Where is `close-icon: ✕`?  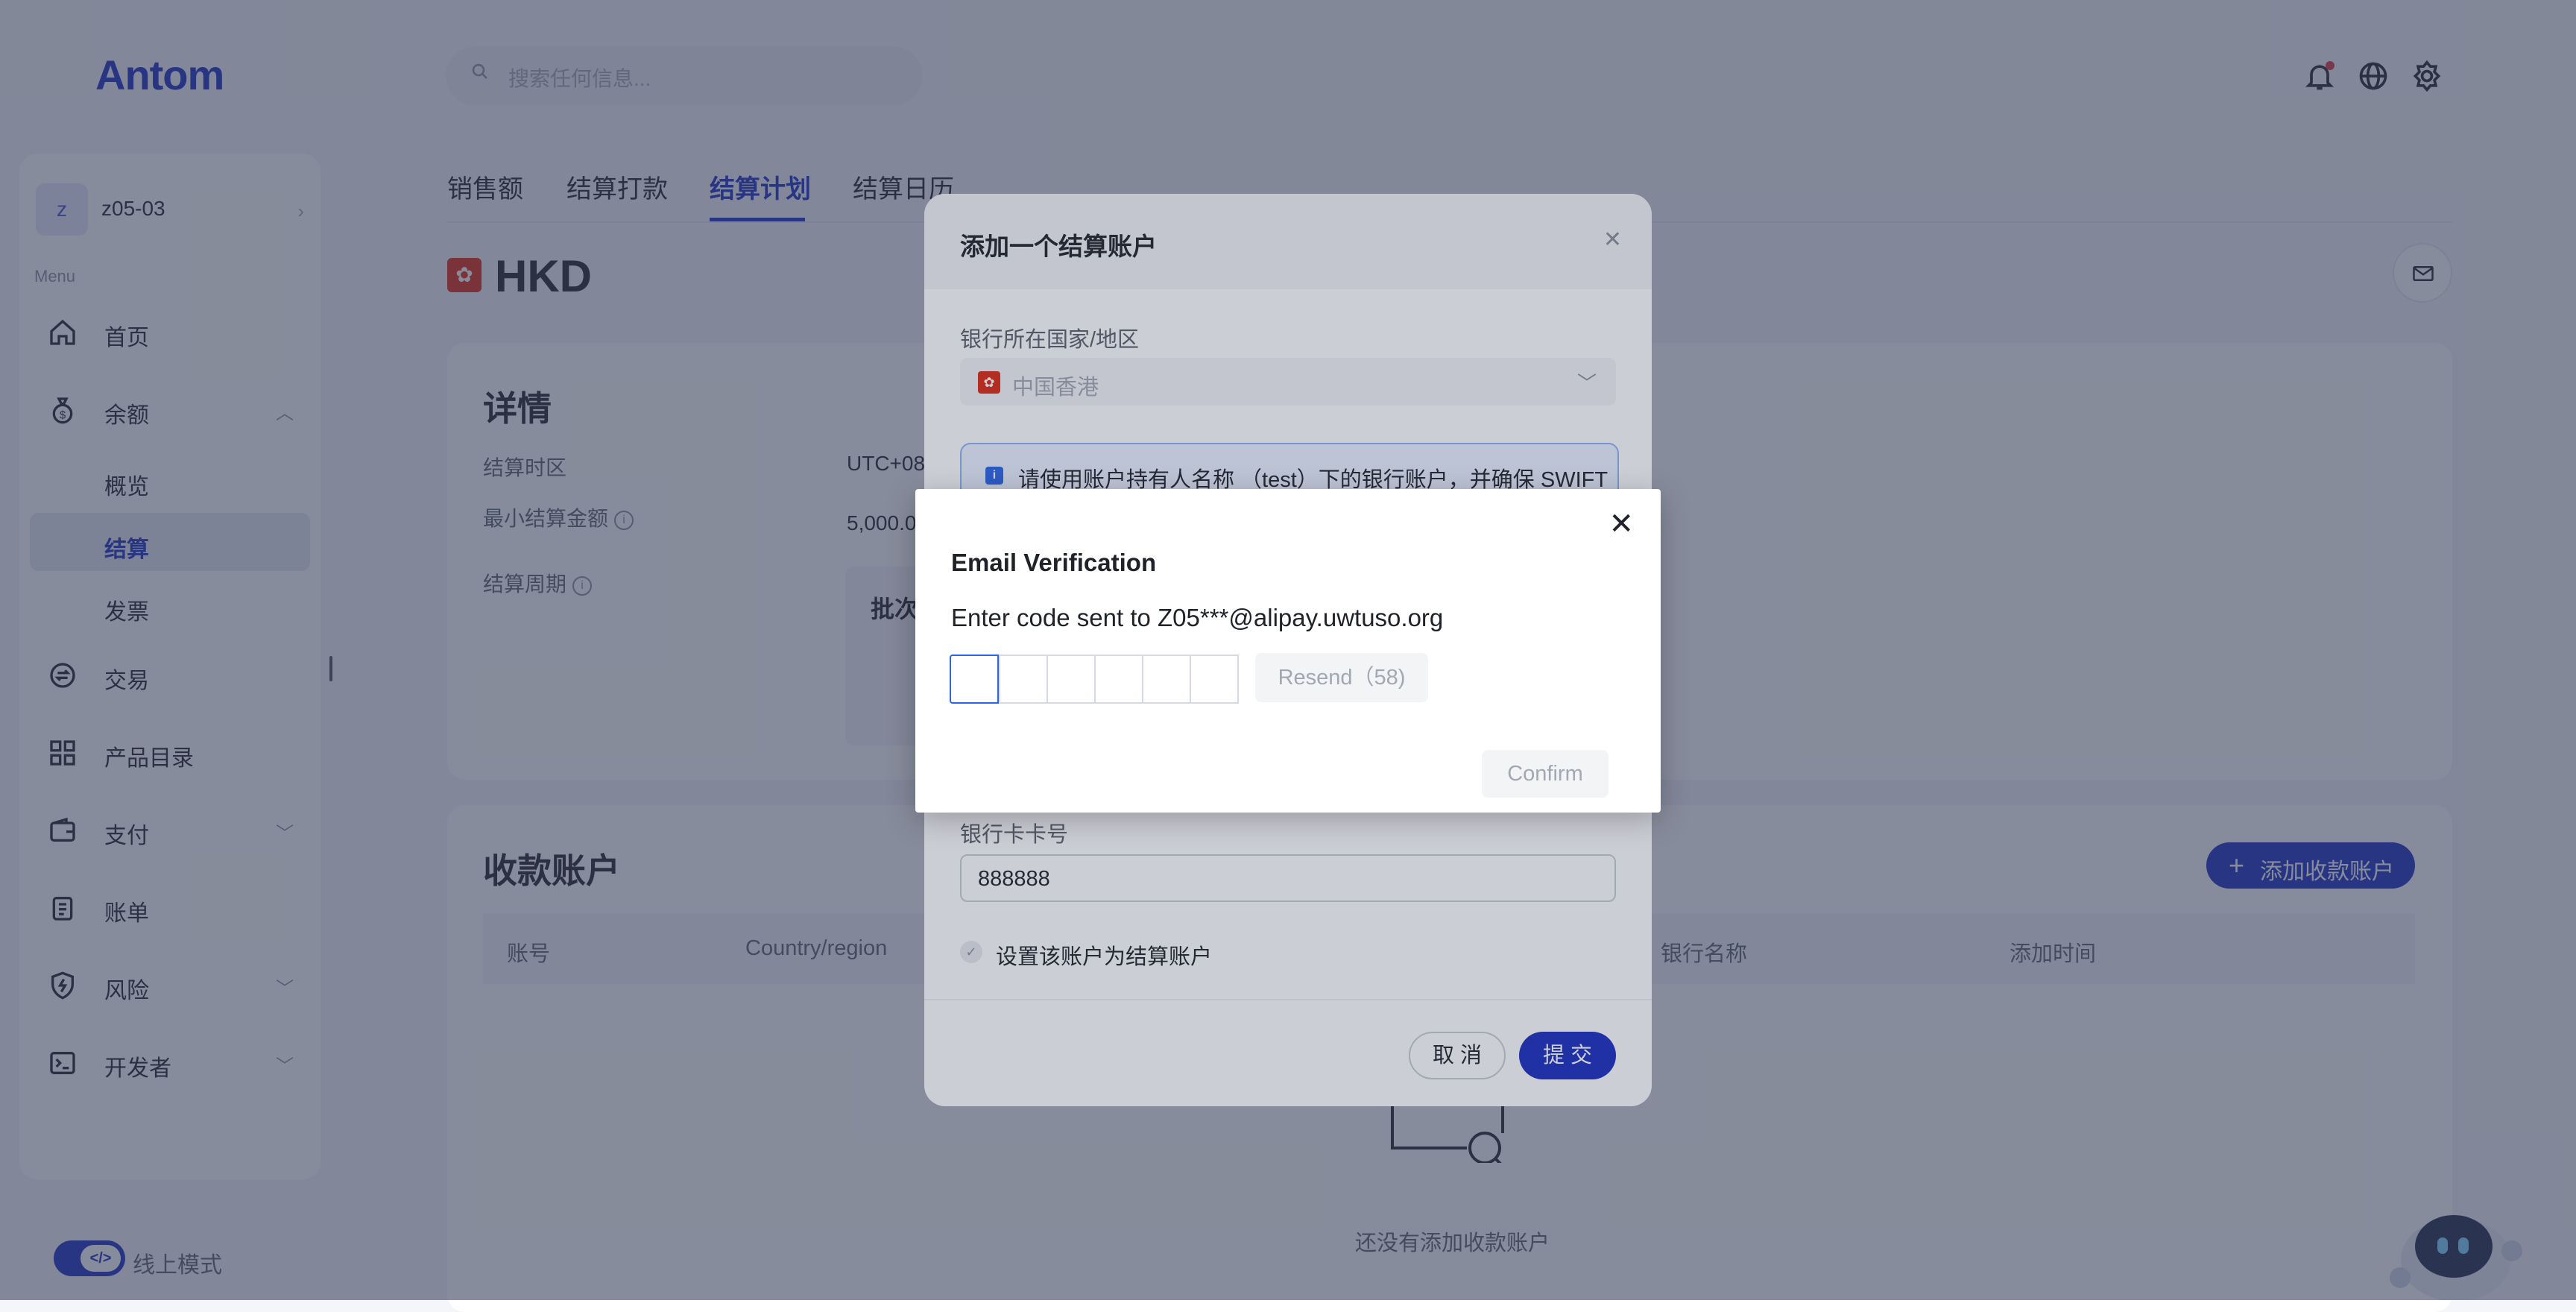 close-icon: ✕ is located at coordinates (1621, 524).